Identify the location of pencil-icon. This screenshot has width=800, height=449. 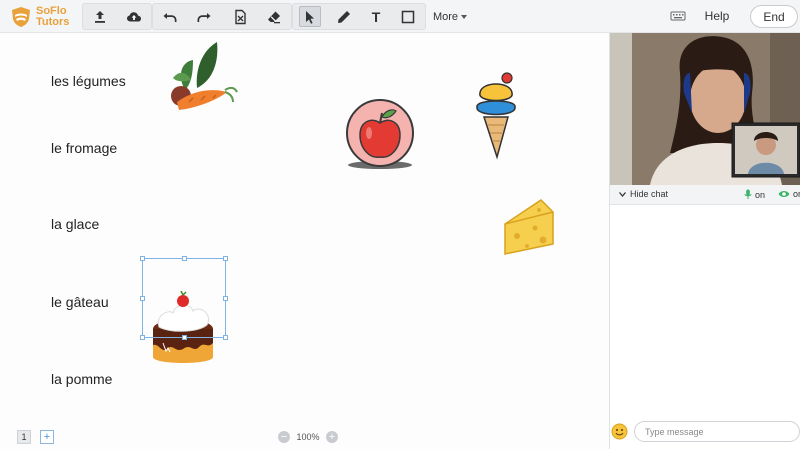
(344, 16).